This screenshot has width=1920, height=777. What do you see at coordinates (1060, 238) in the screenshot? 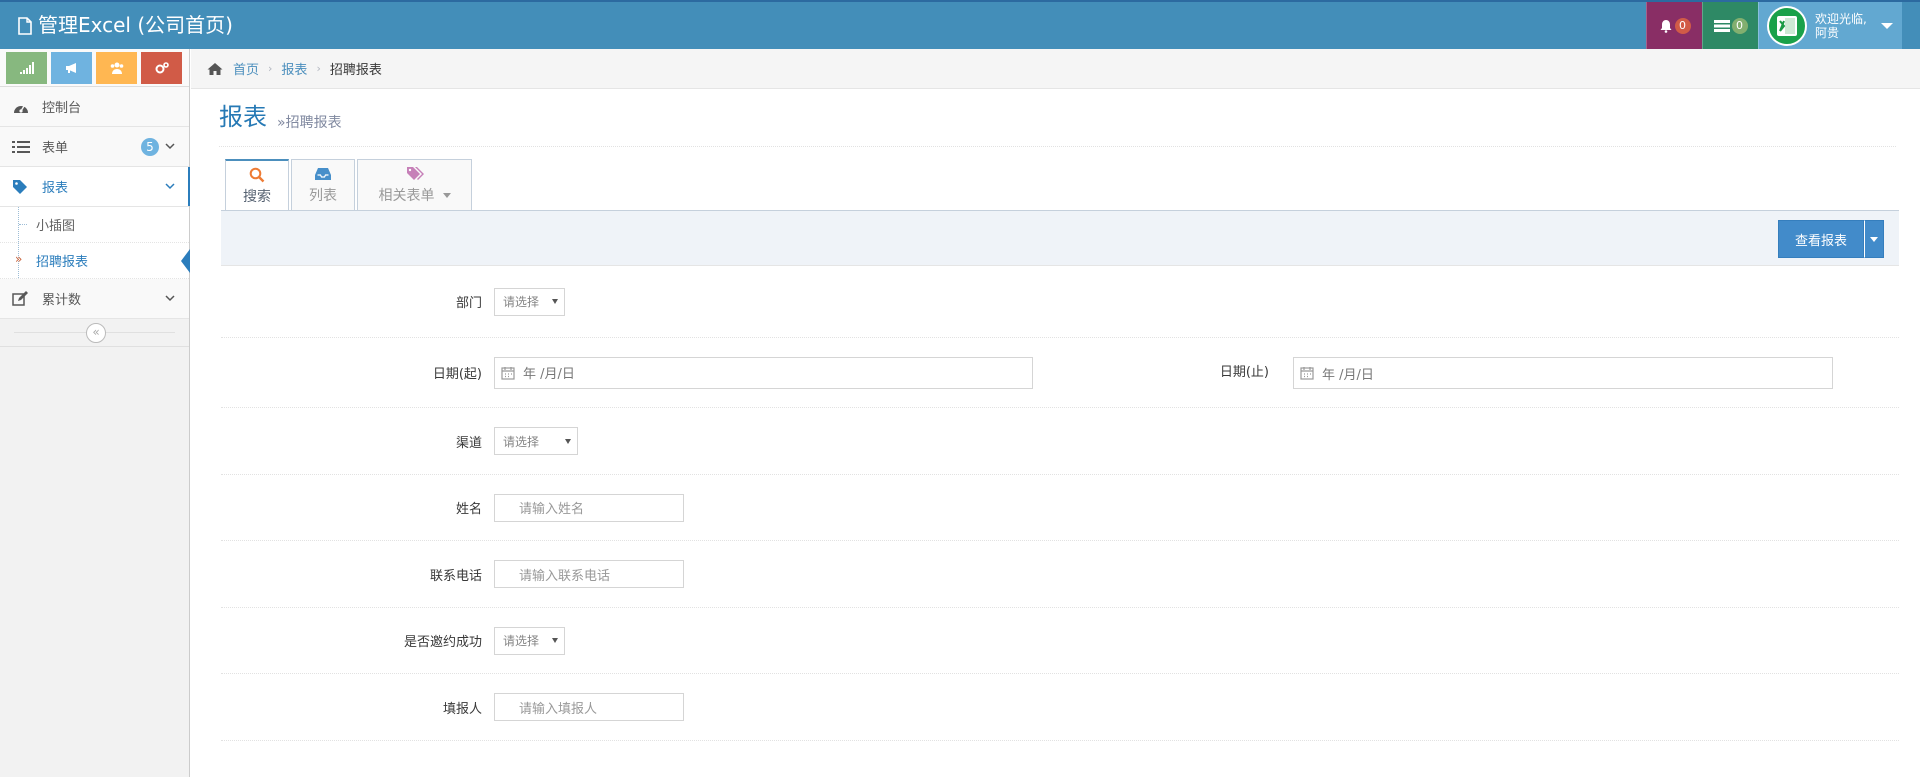
I see `search-toolbar: 查看报表` at bounding box center [1060, 238].